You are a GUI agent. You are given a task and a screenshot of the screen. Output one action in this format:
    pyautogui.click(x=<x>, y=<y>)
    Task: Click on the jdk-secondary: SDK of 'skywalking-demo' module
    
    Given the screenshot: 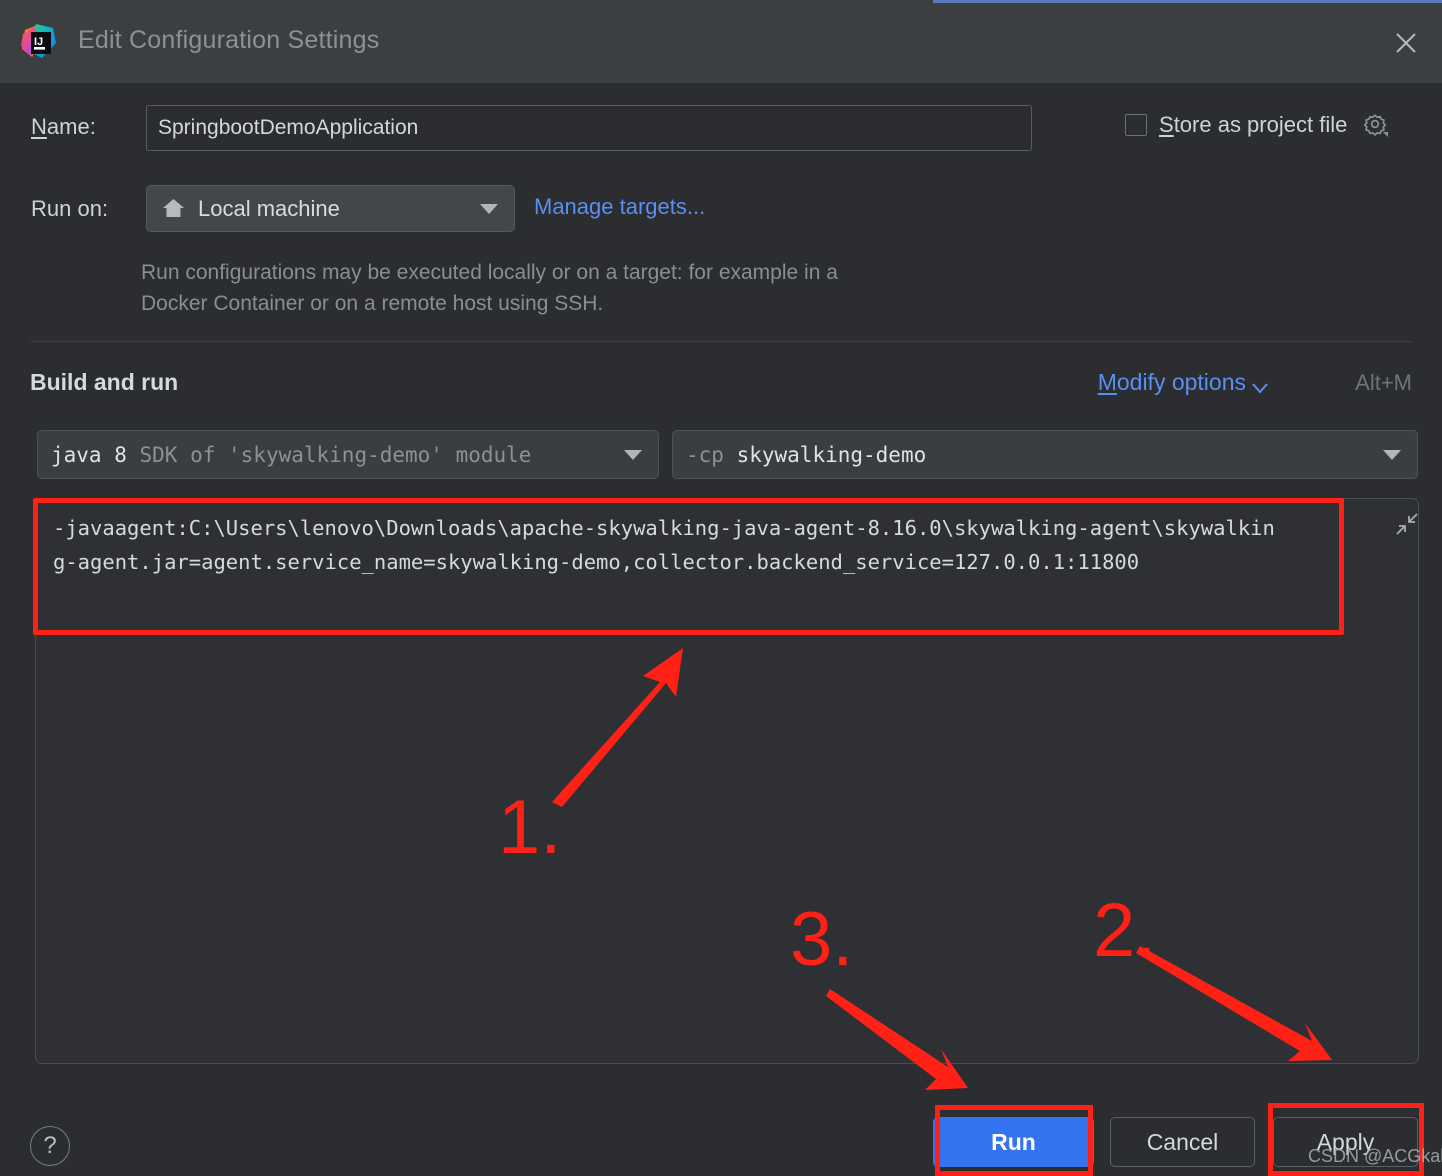 What is the action you would take?
    pyautogui.click(x=335, y=454)
    